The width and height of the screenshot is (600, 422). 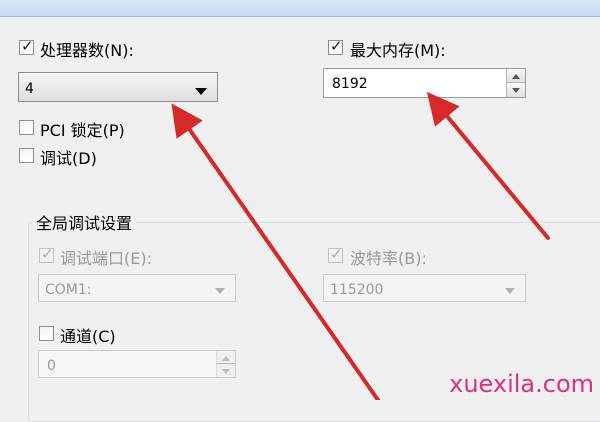 What do you see at coordinates (388, 258) in the screenshot?
I see `baud-rate-label: 波特率(B):` at bounding box center [388, 258].